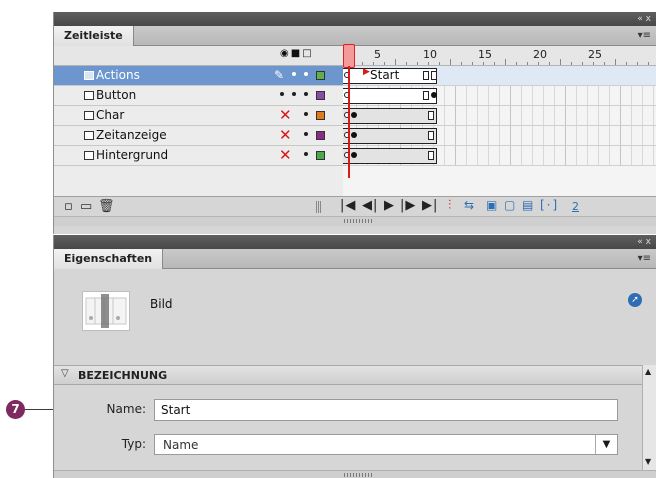 The height and width of the screenshot is (478, 656). I want to click on lock-icon: ■, so click(296, 53).